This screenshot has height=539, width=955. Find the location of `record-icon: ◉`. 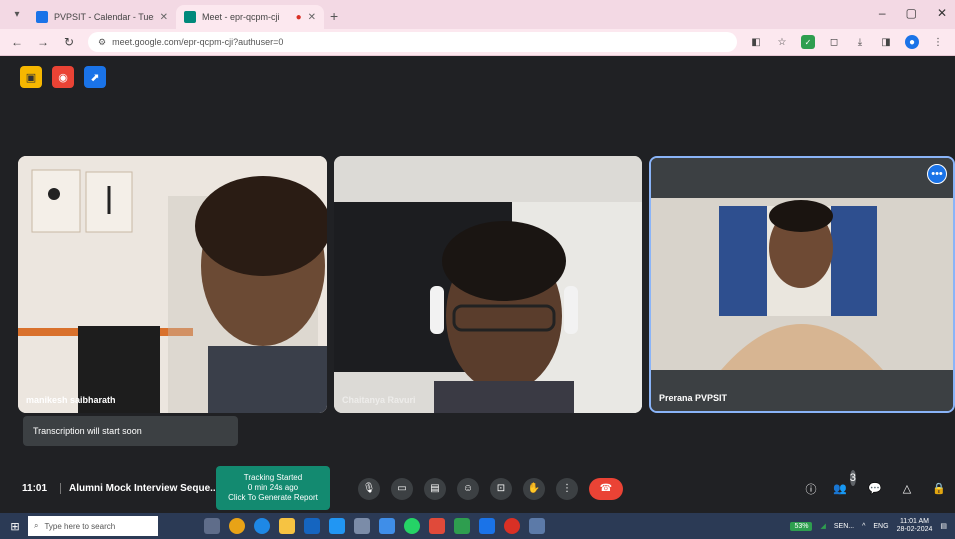

record-icon: ◉ is located at coordinates (63, 77).